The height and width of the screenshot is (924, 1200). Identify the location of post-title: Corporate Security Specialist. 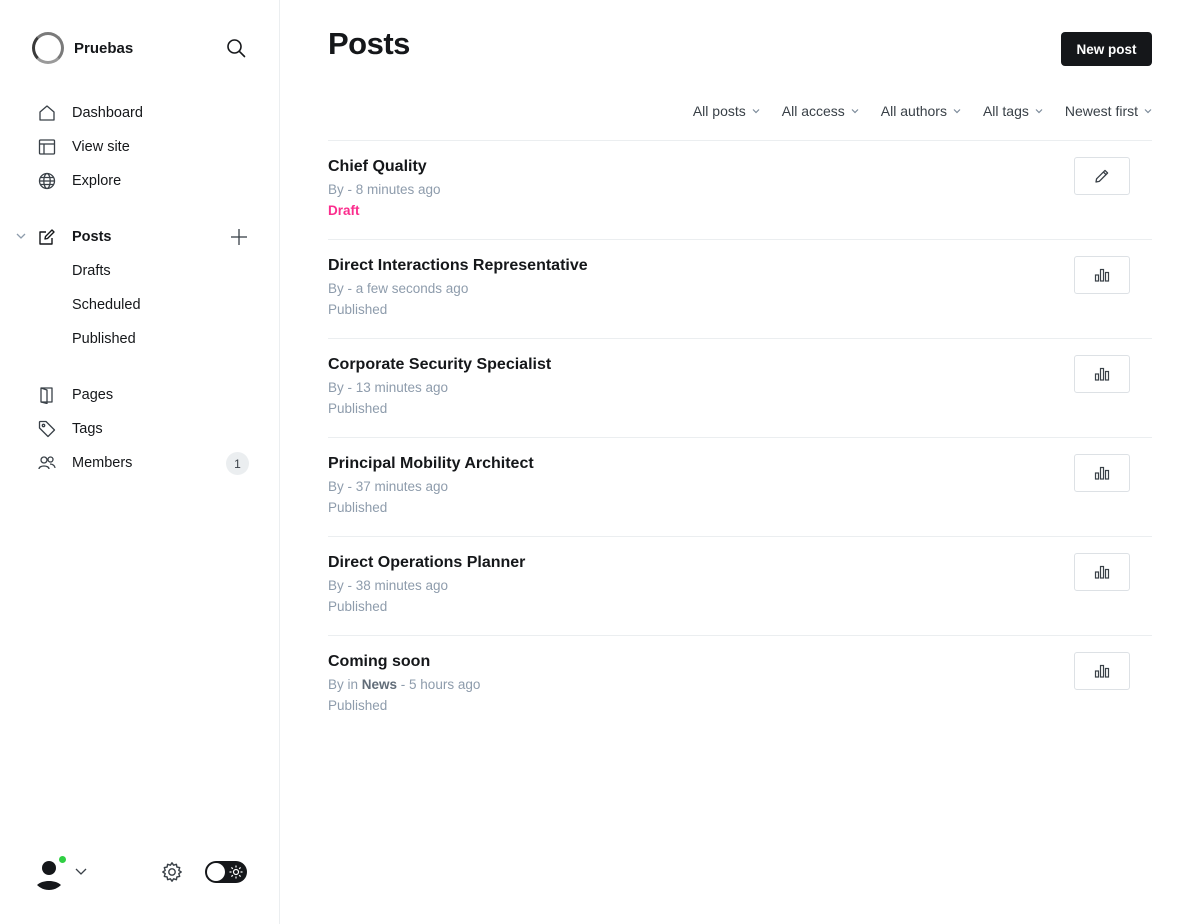
(439, 365).